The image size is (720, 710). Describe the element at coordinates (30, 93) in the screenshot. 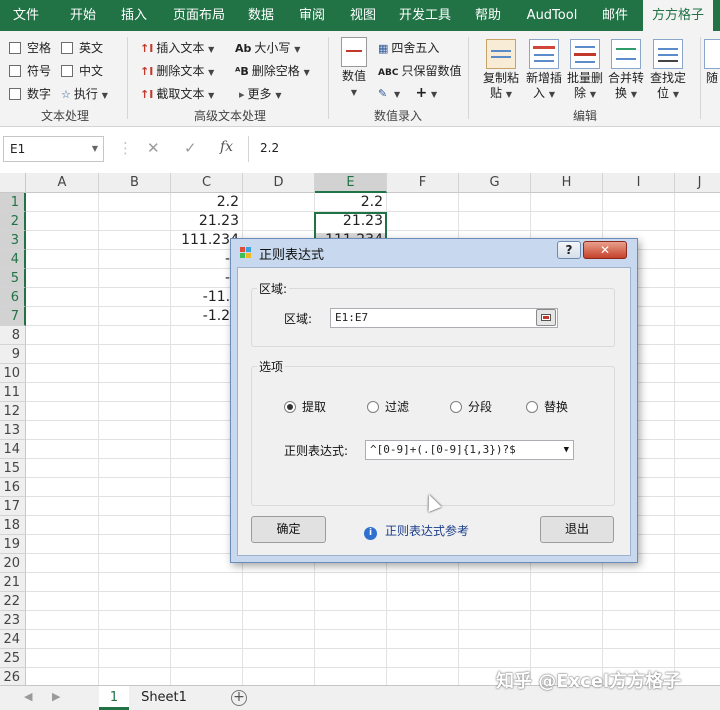

I see `check-number: 数字` at that location.